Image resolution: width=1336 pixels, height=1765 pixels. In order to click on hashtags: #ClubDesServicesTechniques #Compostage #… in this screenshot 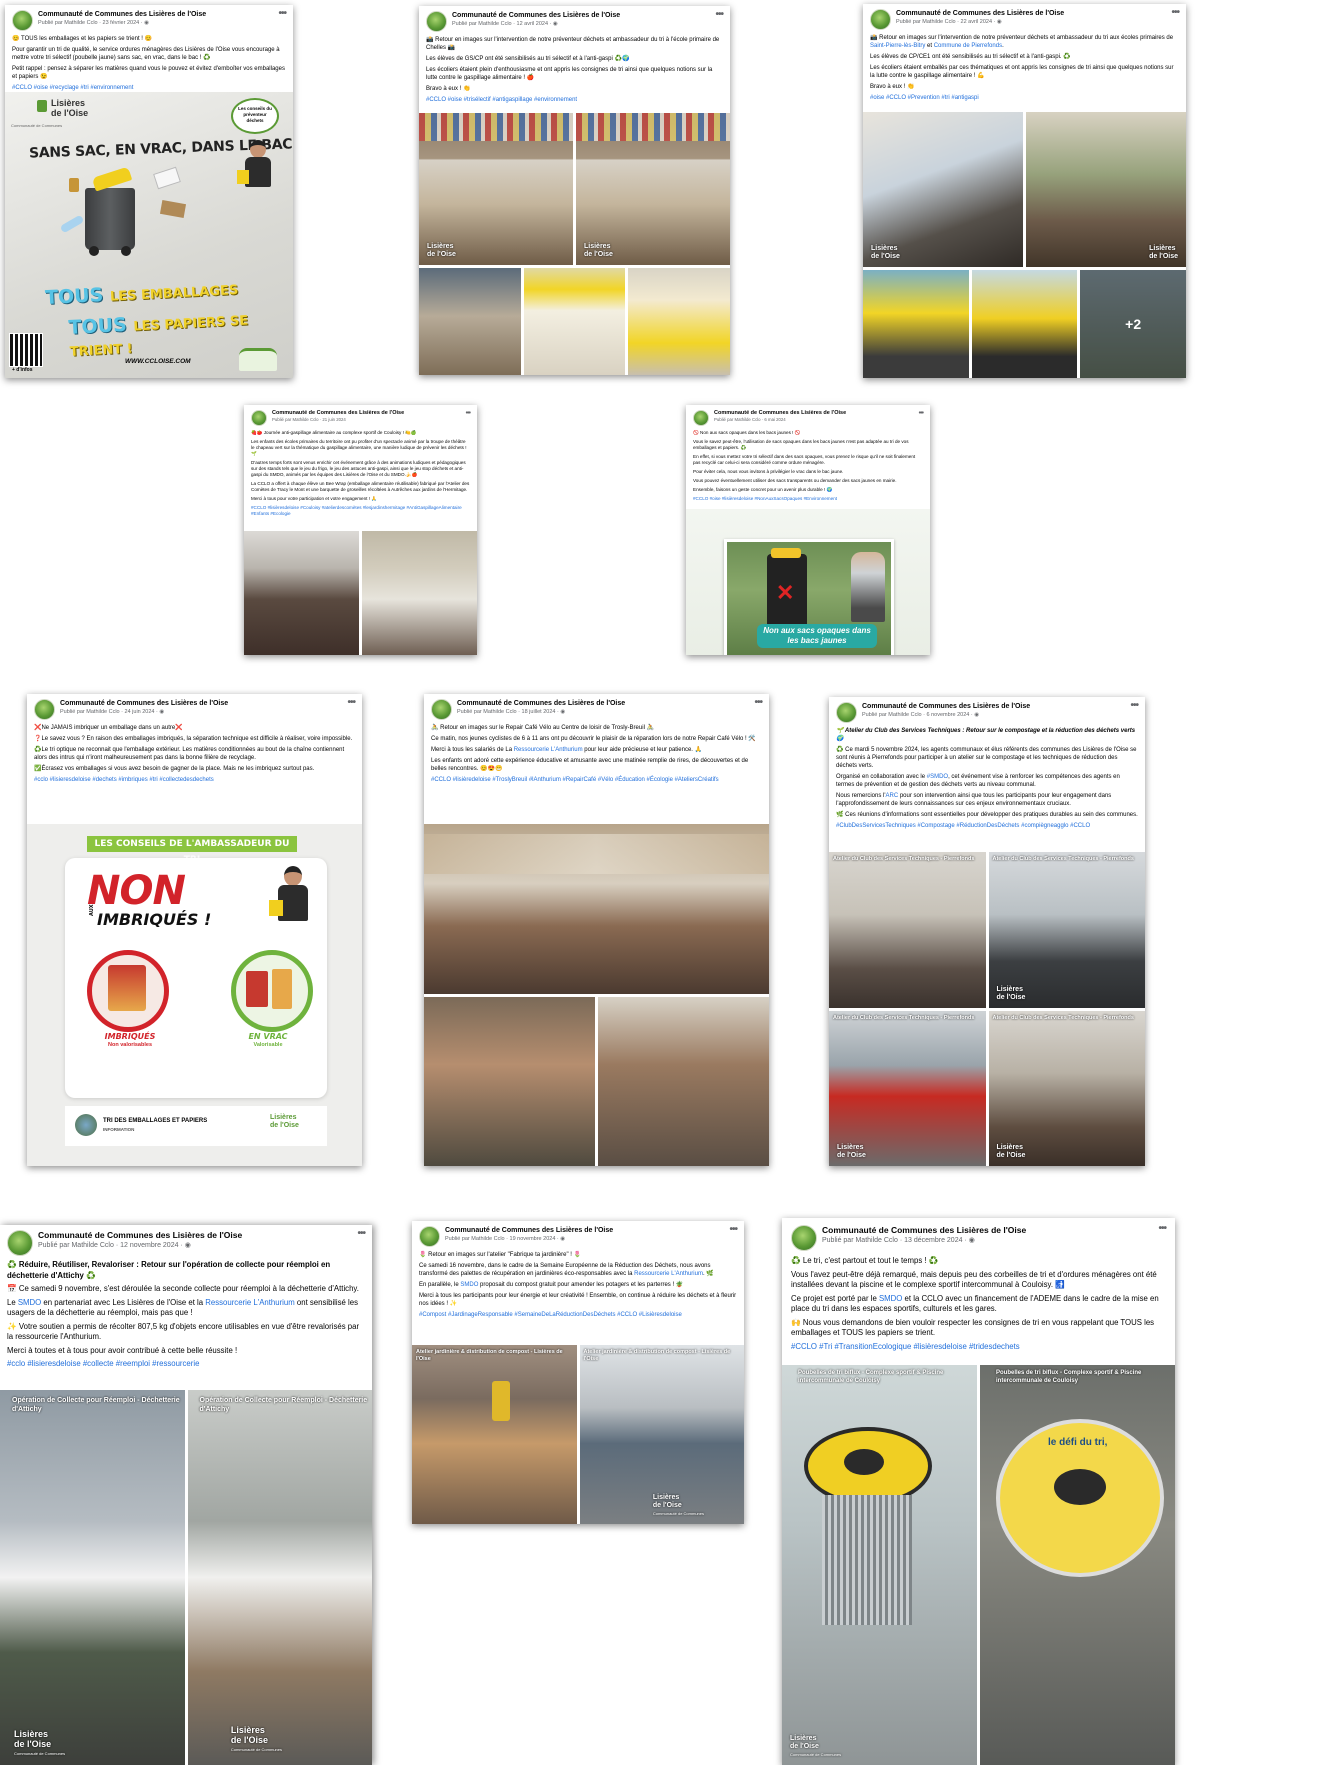, I will do `click(987, 826)`.